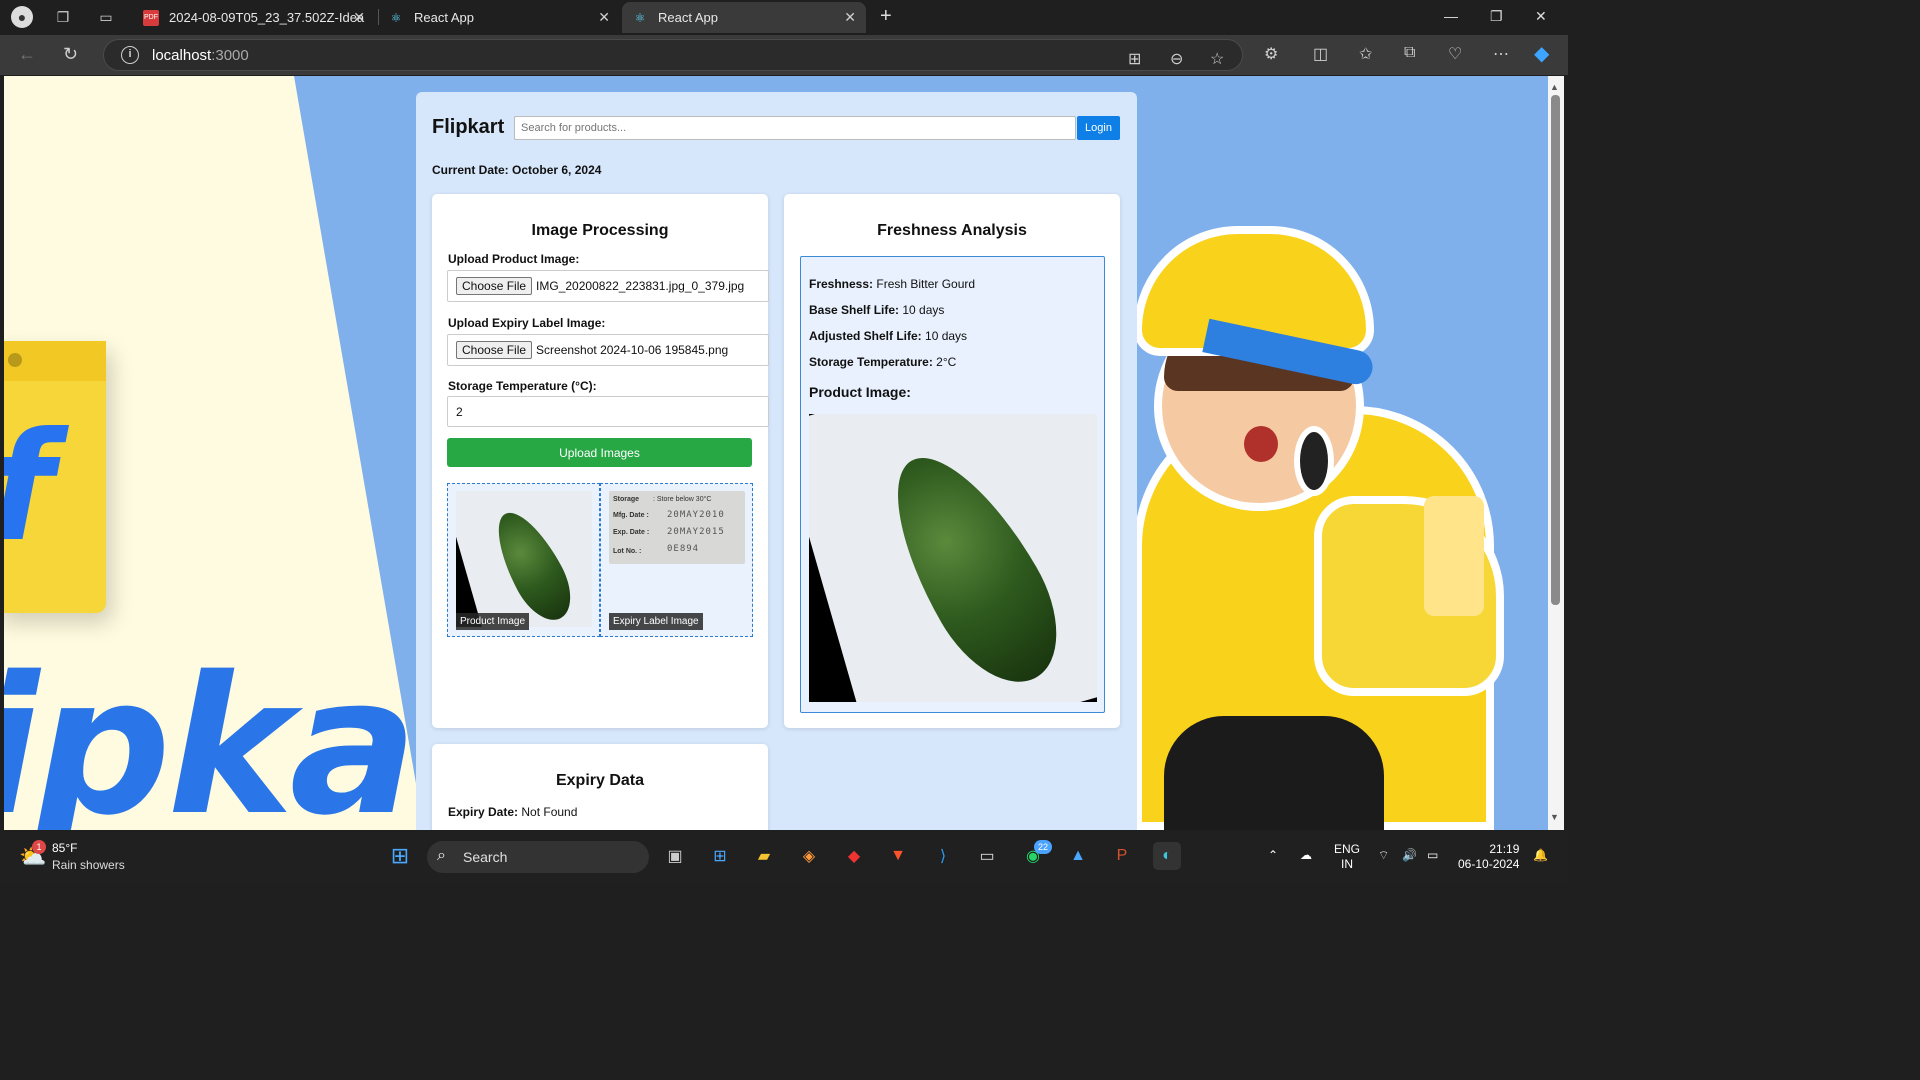 This screenshot has width=1920, height=1080. Describe the element at coordinates (854, 856) in the screenshot. I see `app-red-icon: ◆` at that location.